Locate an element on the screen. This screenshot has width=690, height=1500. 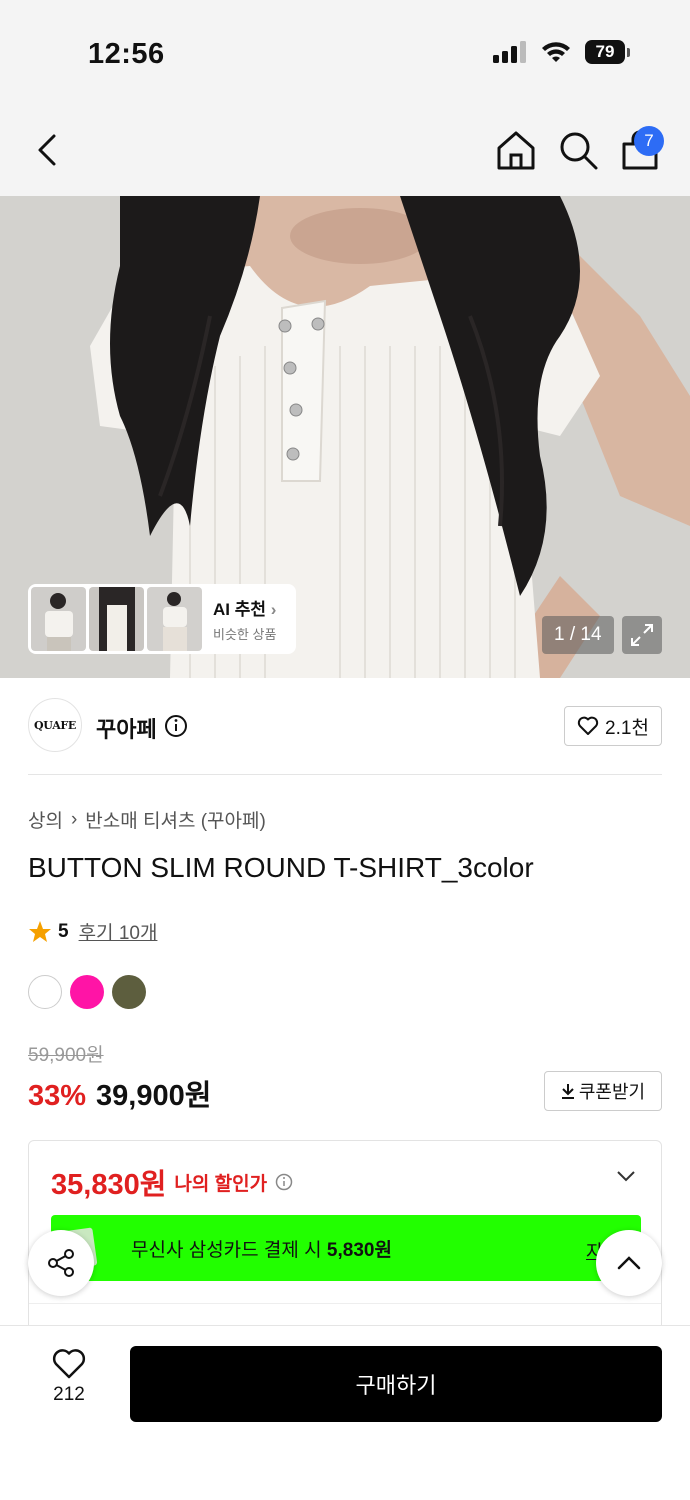
card-promo-banner: 무신사 삼성카드 결제 시 5,830원 자세 is located at coordinates (346, 1248).